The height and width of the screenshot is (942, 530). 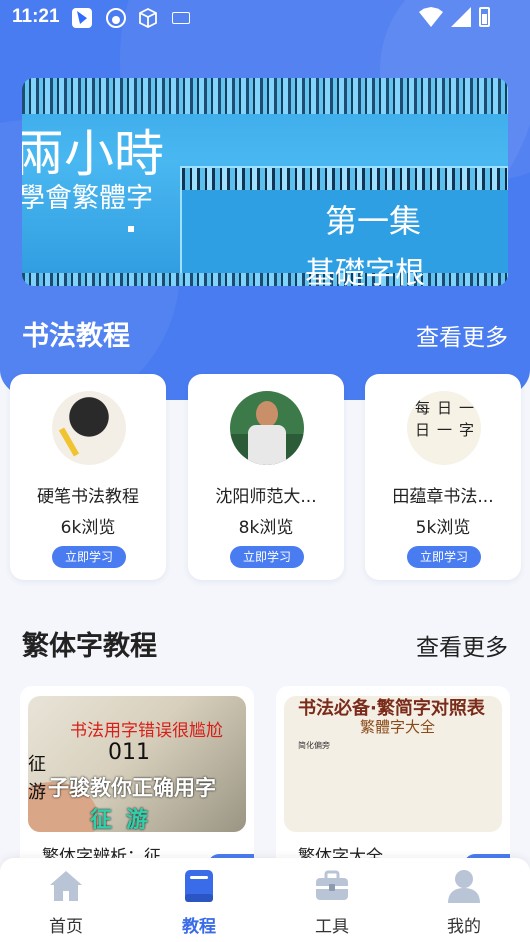 What do you see at coordinates (89, 646) in the screenshot?
I see `traditional-section-title: 繁体字教程` at bounding box center [89, 646].